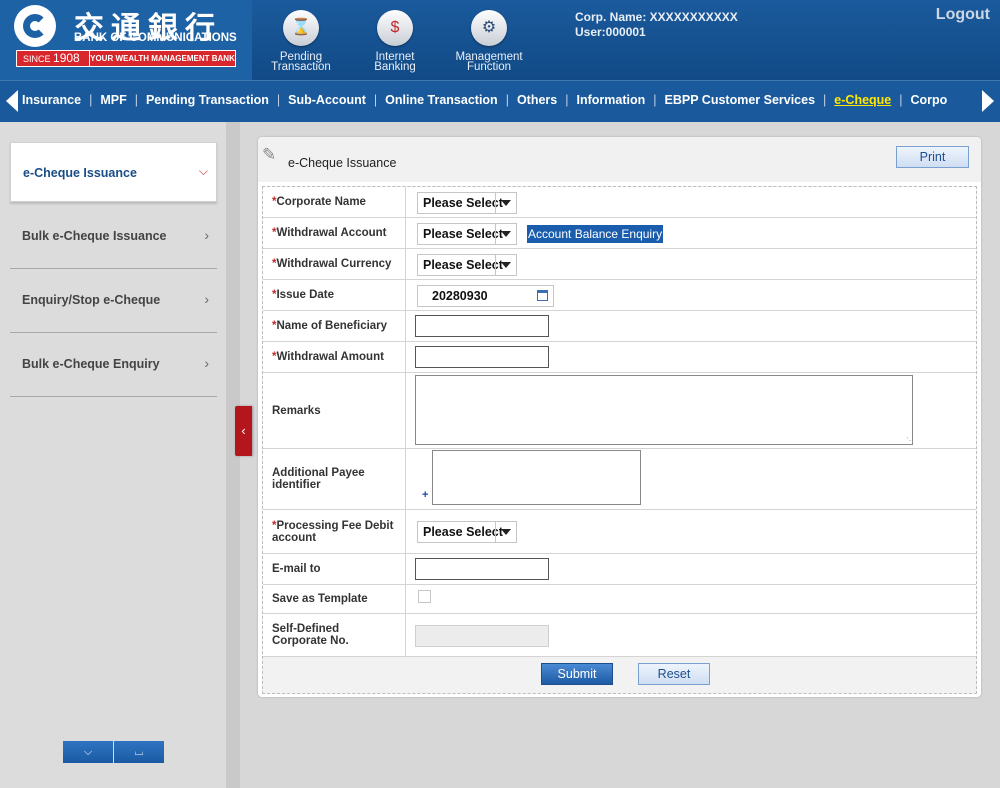 The image size is (1000, 788). I want to click on field-label: * Withdrawal Account, so click(334, 233).